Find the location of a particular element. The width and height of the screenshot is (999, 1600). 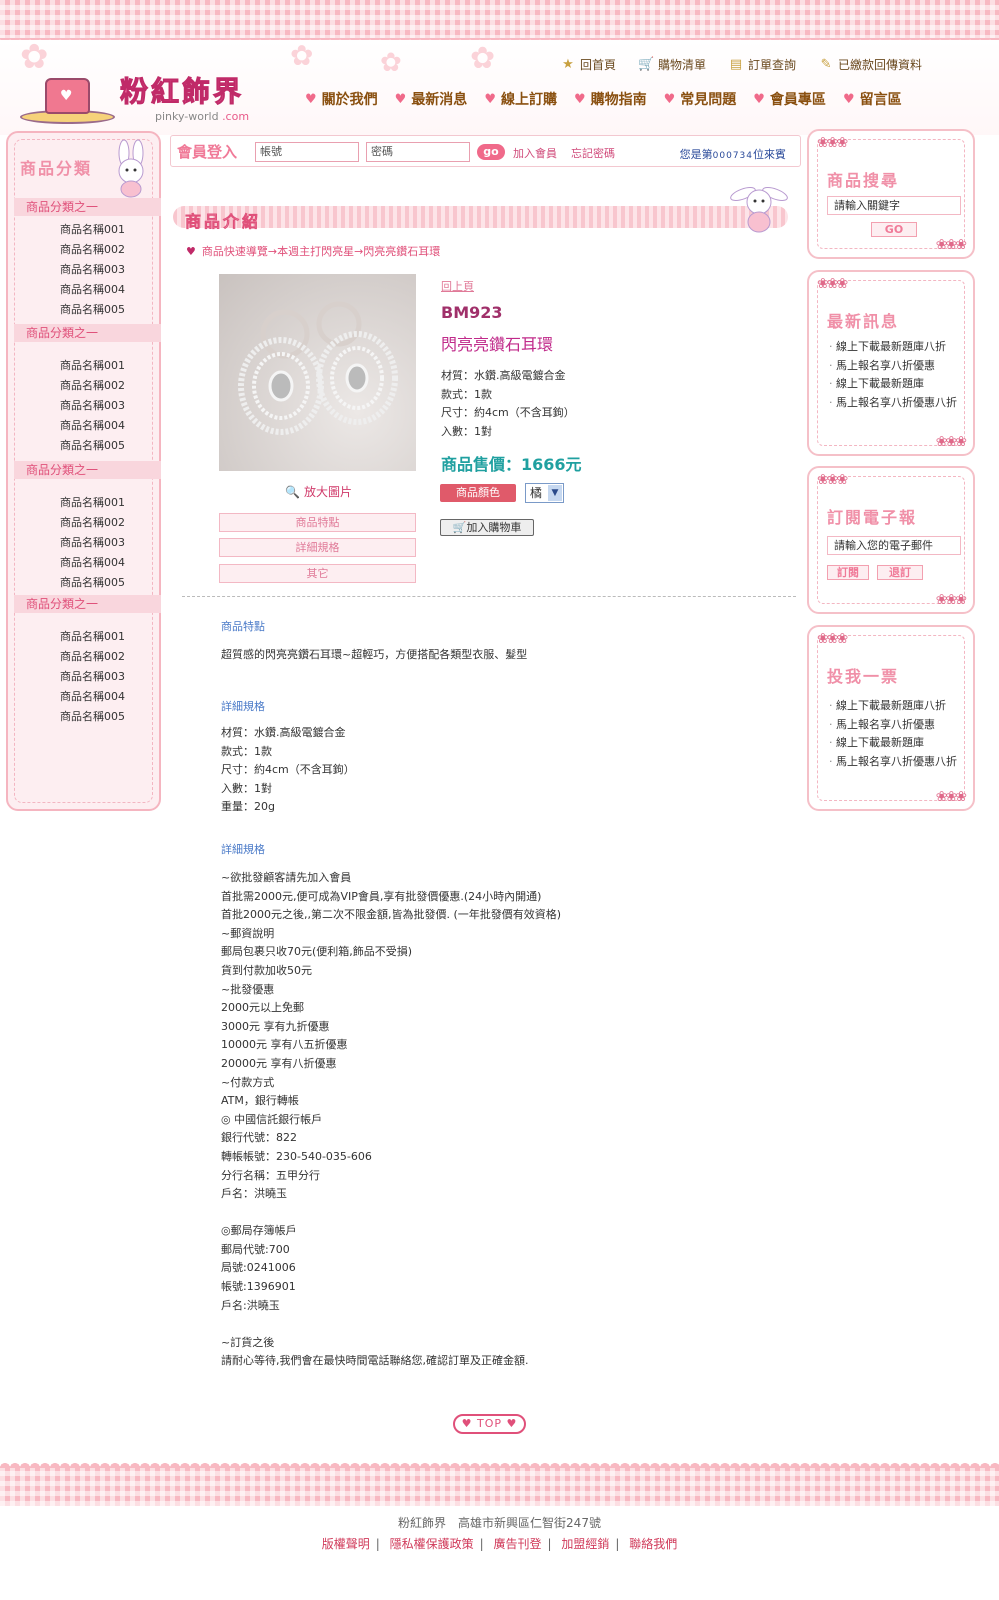

product-spec: 尺寸：約4cm（不含耳鉤） is located at coordinates (508, 412).